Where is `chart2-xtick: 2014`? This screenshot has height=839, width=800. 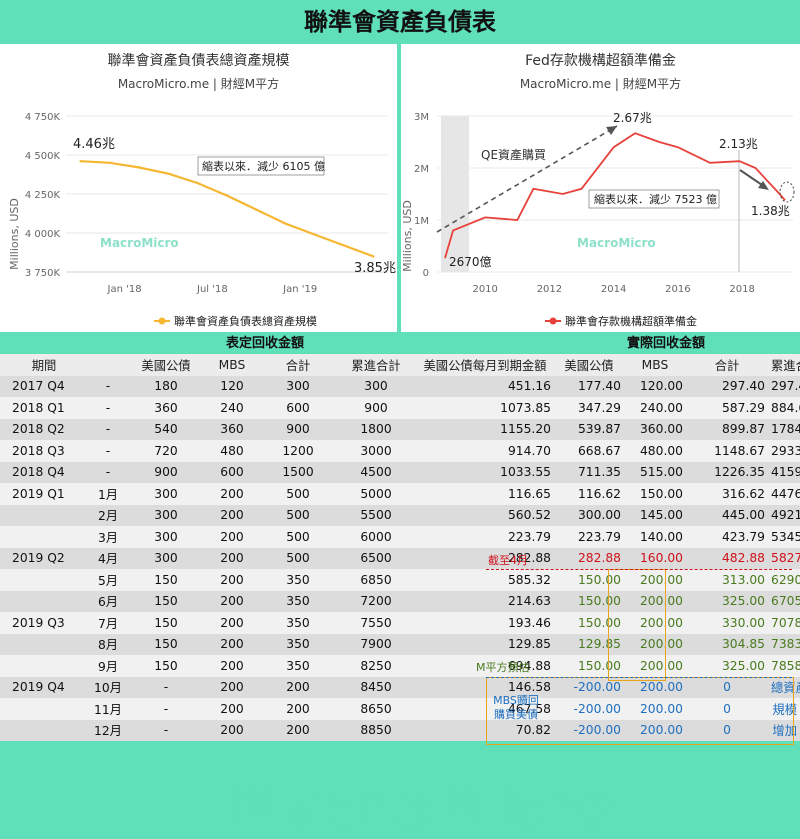
chart2-xtick: 2014 is located at coordinates (613, 289).